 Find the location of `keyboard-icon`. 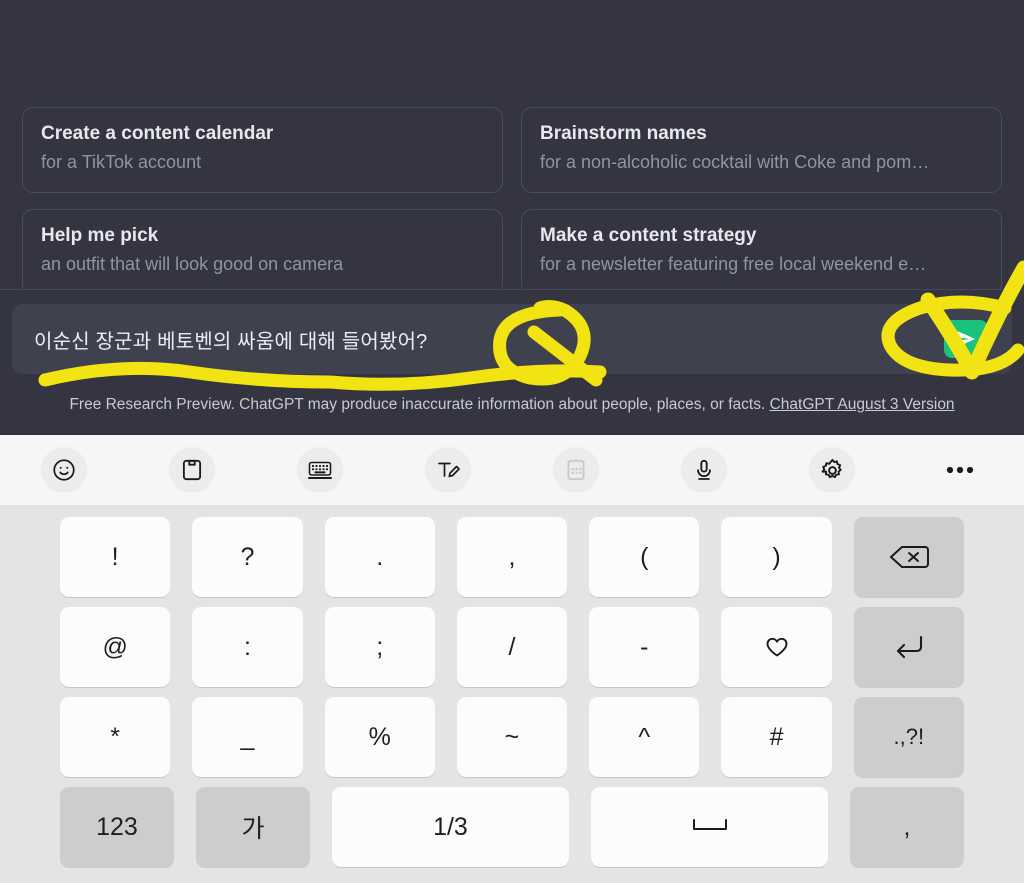

keyboard-icon is located at coordinates (320, 470).